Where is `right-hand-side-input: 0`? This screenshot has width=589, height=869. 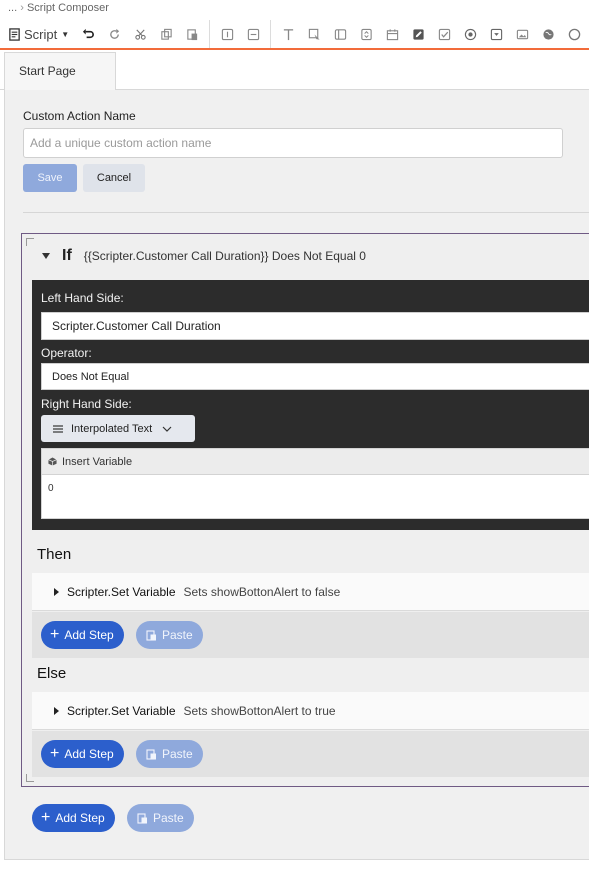 right-hand-side-input: 0 is located at coordinates (315, 497).